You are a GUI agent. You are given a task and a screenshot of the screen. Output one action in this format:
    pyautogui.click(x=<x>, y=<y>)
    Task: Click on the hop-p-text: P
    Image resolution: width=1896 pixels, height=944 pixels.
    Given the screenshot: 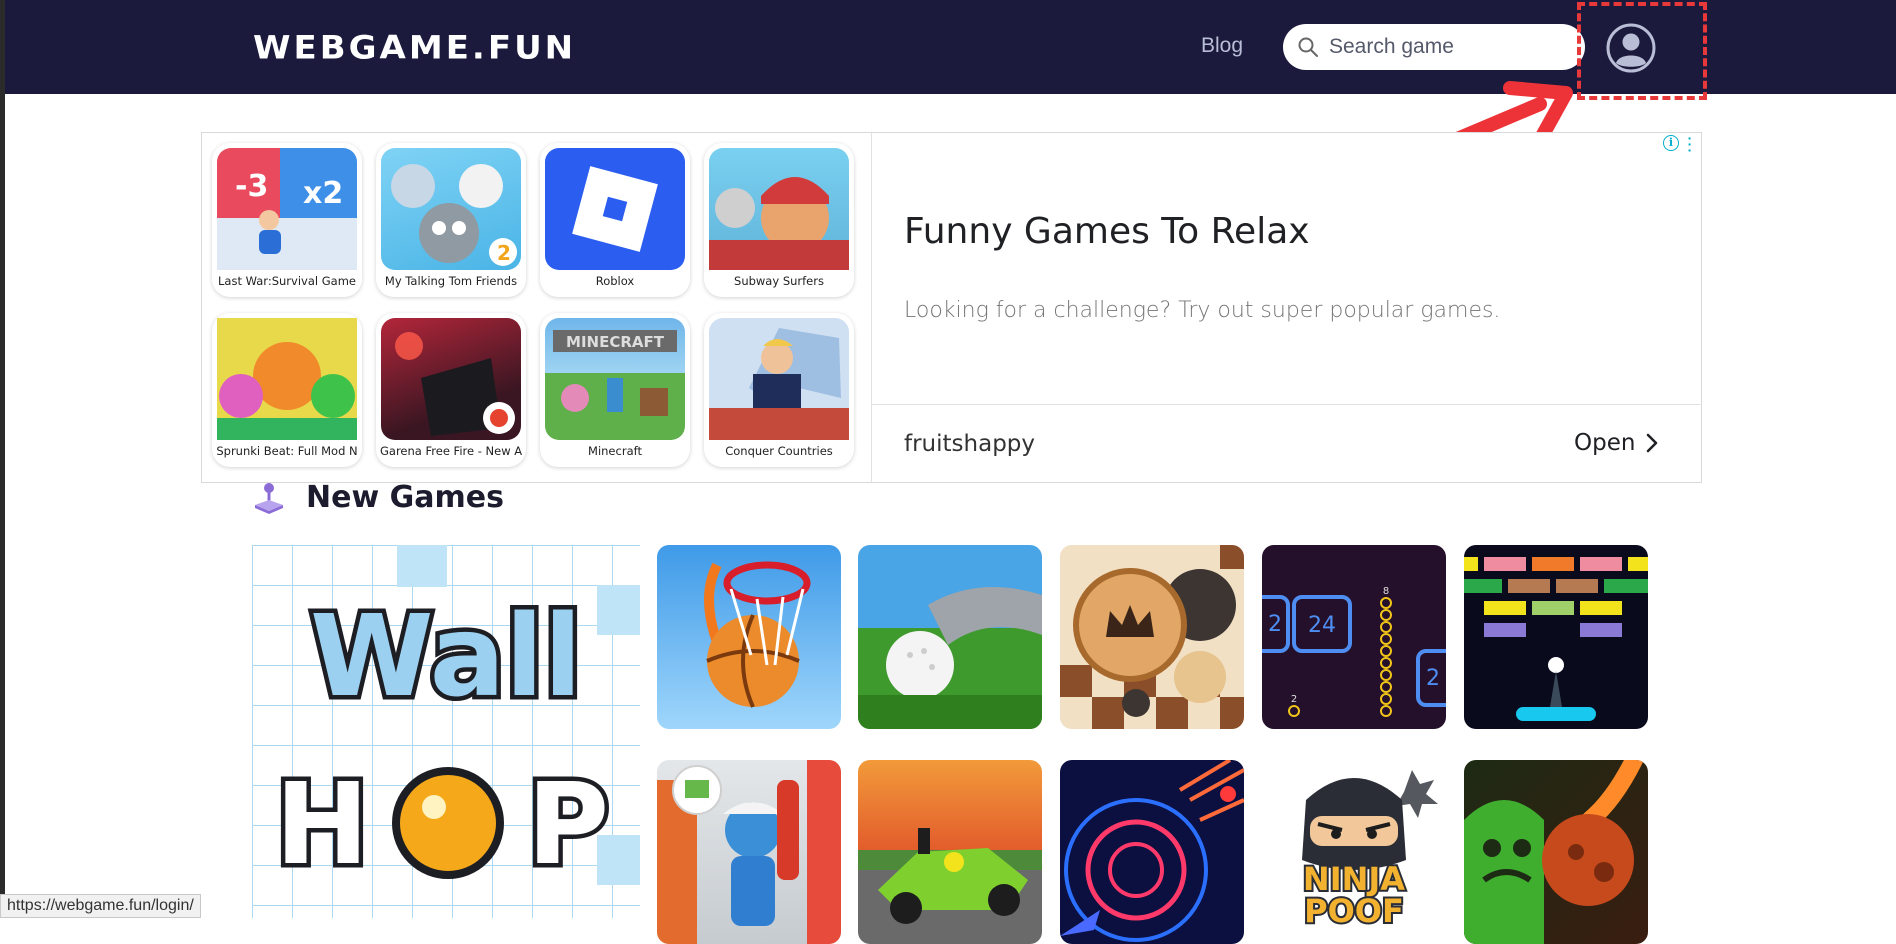 What is the action you would take?
    pyautogui.click(x=568, y=825)
    